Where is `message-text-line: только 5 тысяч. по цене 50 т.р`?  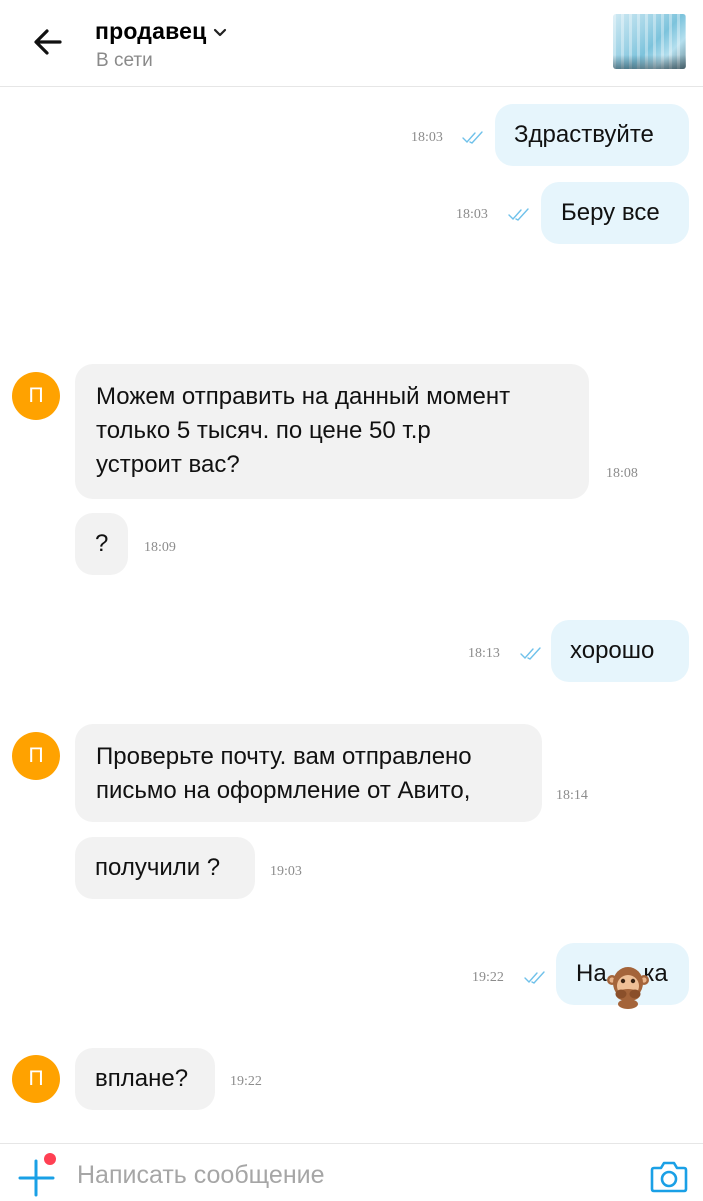 message-text-line: только 5 тысяч. по цене 50 т.р is located at coordinates (263, 430).